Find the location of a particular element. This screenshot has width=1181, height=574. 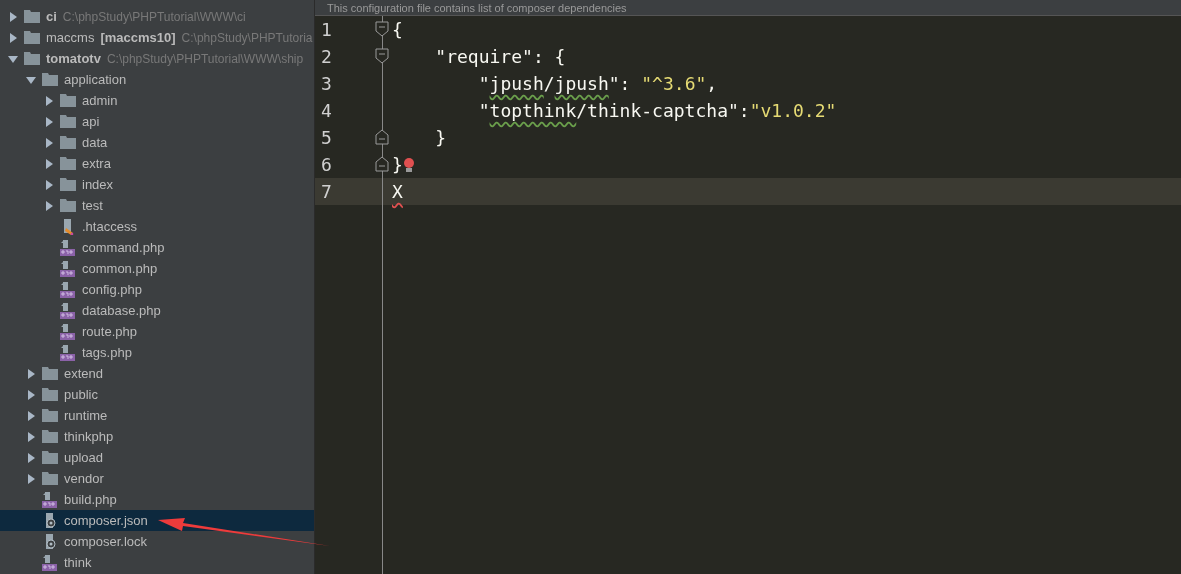

line-number: 6 is located at coordinates (326, 165).